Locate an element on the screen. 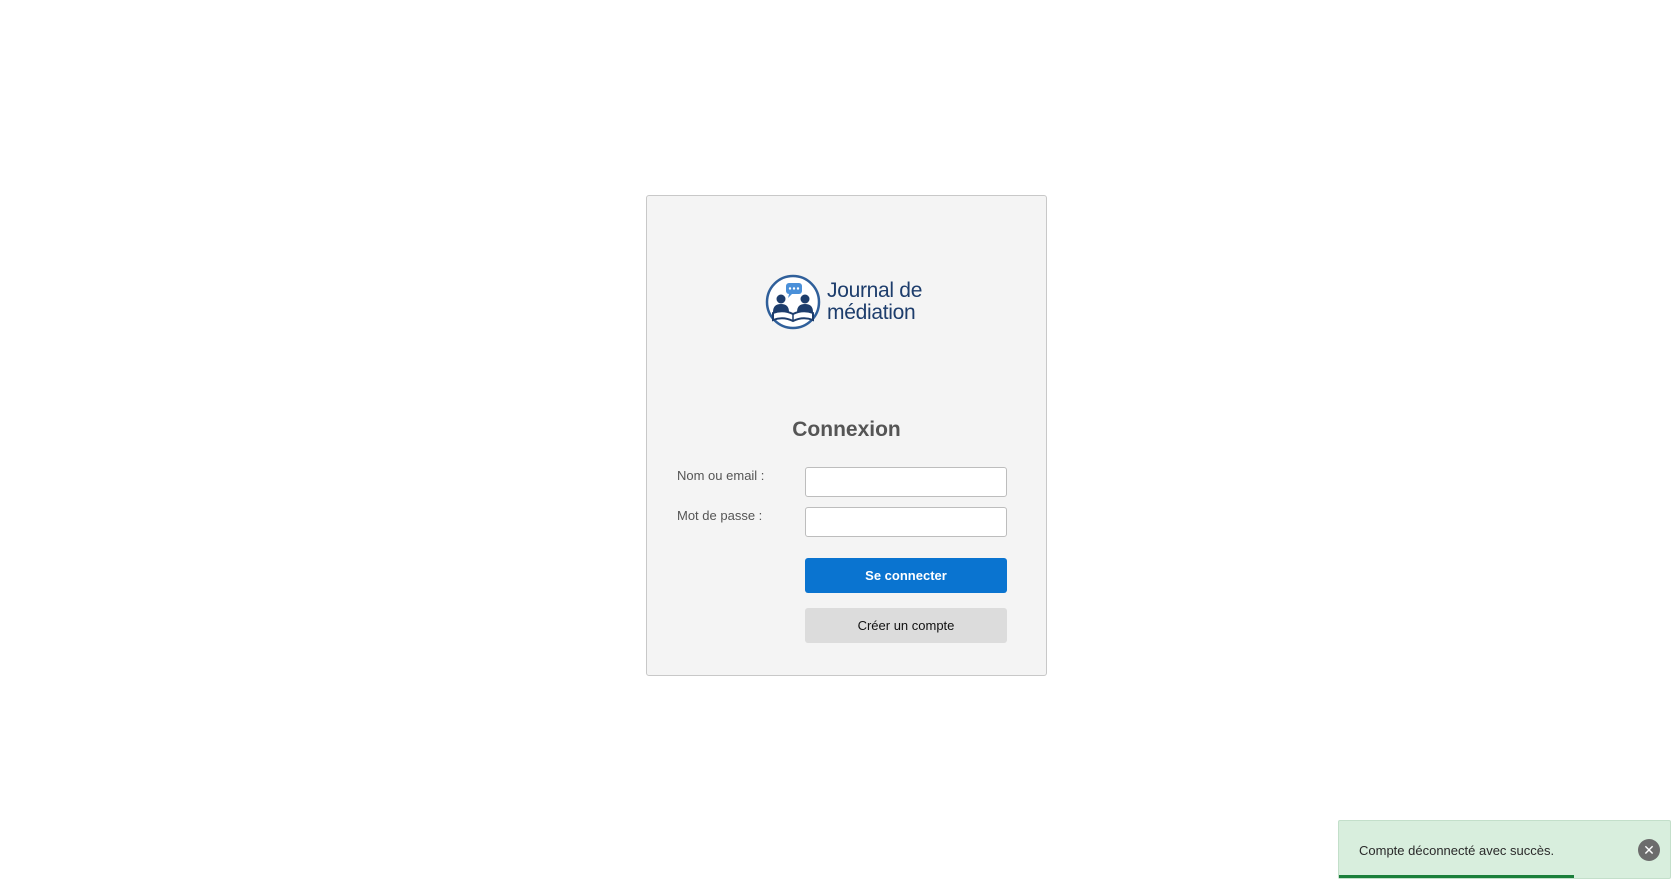 This screenshot has width=1680, height=887. close-icon: ✕ is located at coordinates (1649, 850).